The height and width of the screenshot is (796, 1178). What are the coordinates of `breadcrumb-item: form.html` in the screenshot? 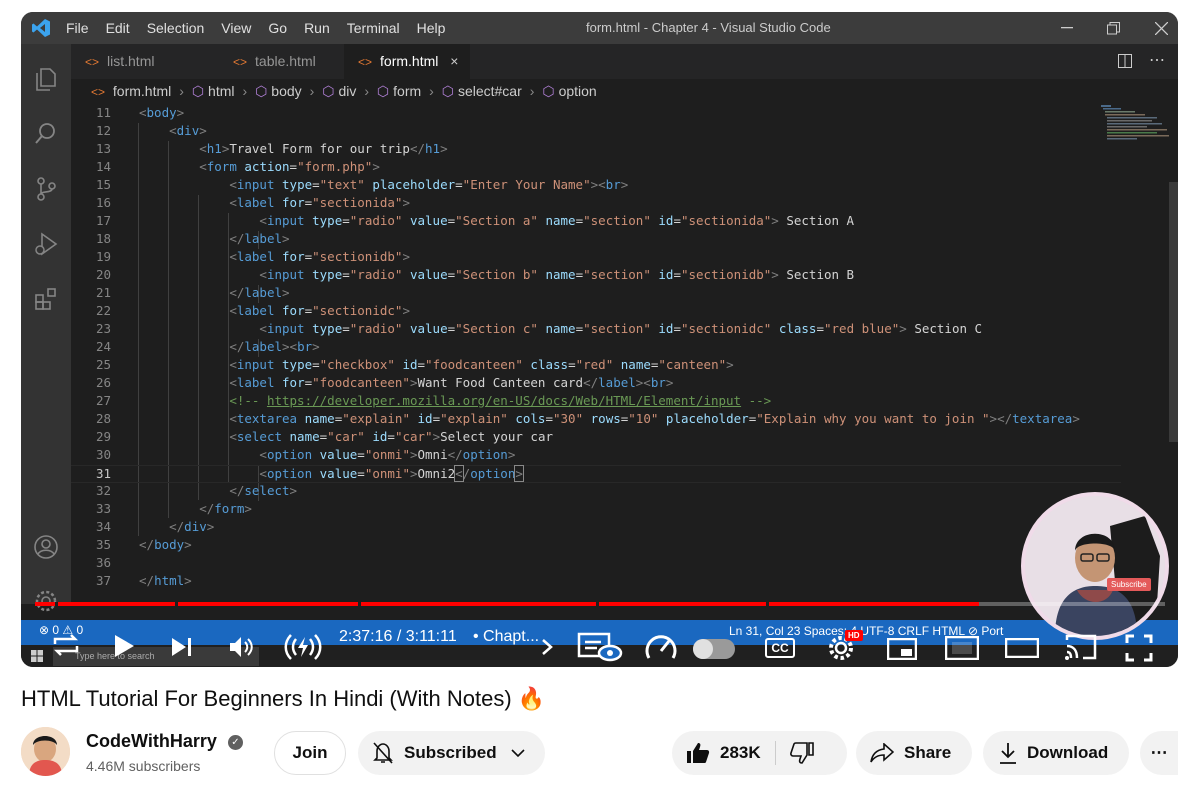 It's located at (142, 91).